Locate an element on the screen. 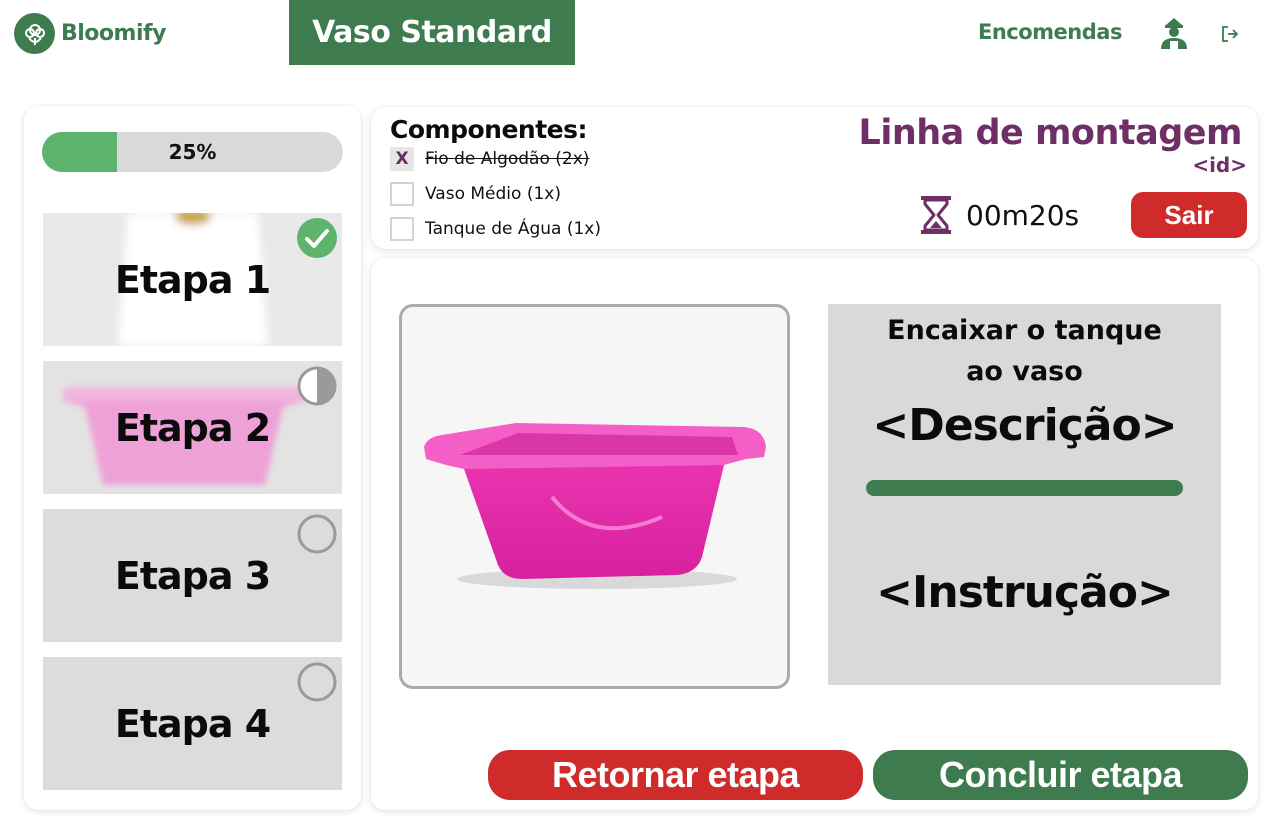 This screenshot has width=1280, height=832. product-image-frame is located at coordinates (594, 496).